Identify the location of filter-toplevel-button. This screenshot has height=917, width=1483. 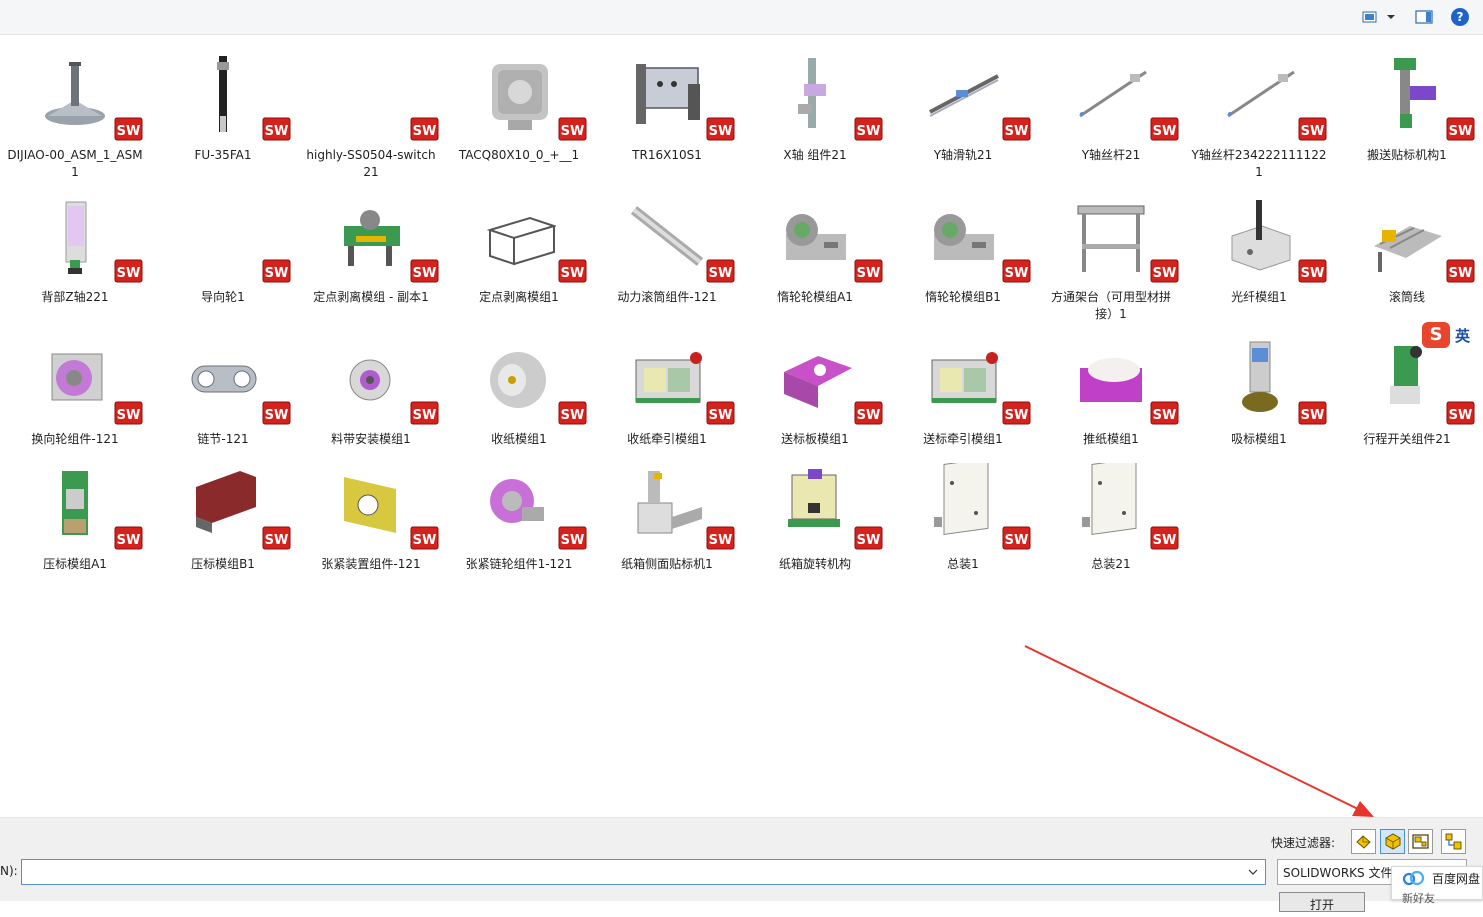
(1453, 841).